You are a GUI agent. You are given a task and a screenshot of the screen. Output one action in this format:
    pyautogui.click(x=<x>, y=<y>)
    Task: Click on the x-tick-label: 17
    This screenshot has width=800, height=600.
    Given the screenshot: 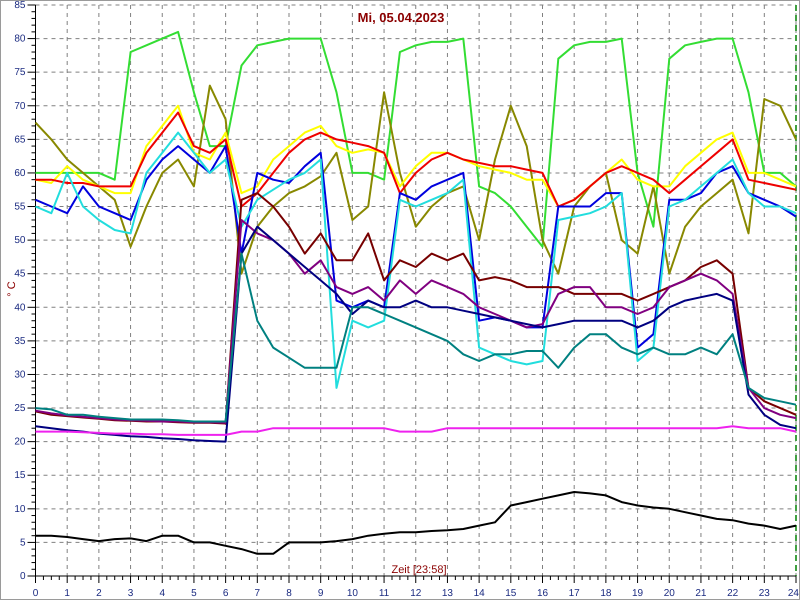 What is the action you would take?
    pyautogui.click(x=574, y=593)
    